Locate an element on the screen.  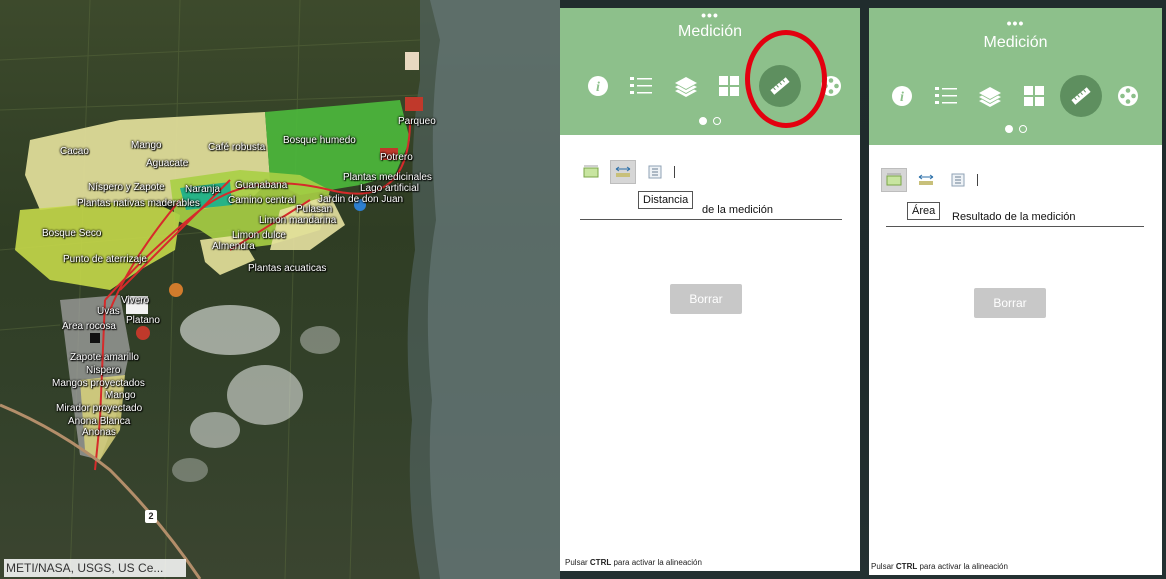
map-label-mango: Mango is located at coordinates (146, 145).